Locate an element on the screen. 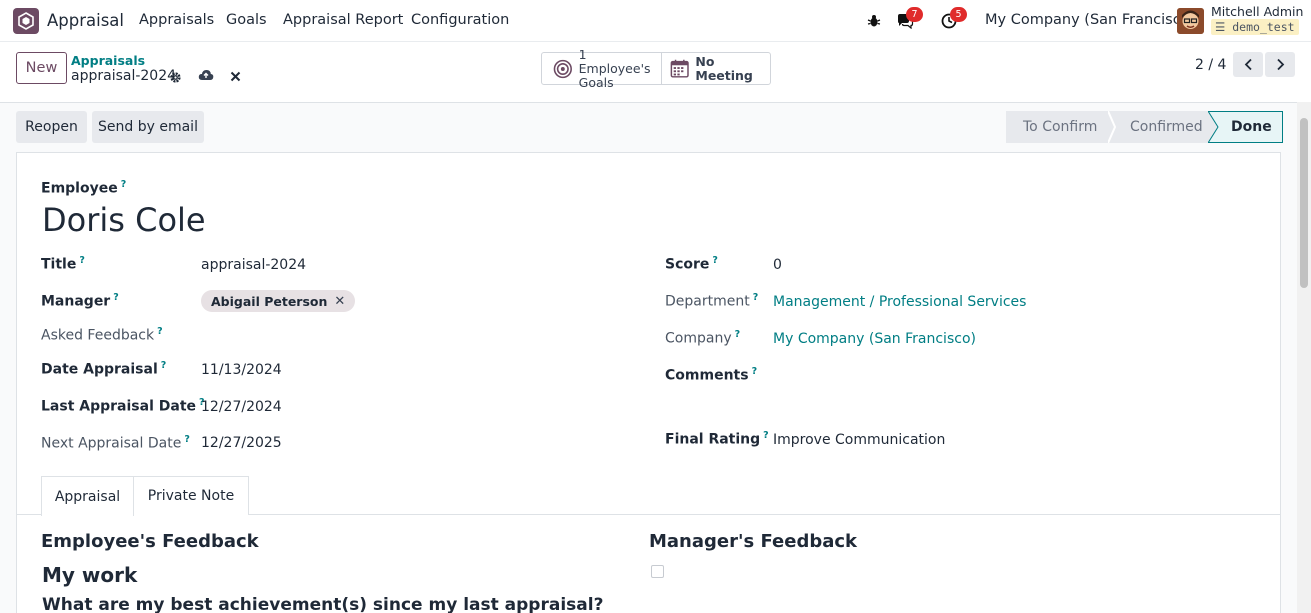 The height and width of the screenshot is (613, 1311). my-work-heading: My work is located at coordinates (90, 575).